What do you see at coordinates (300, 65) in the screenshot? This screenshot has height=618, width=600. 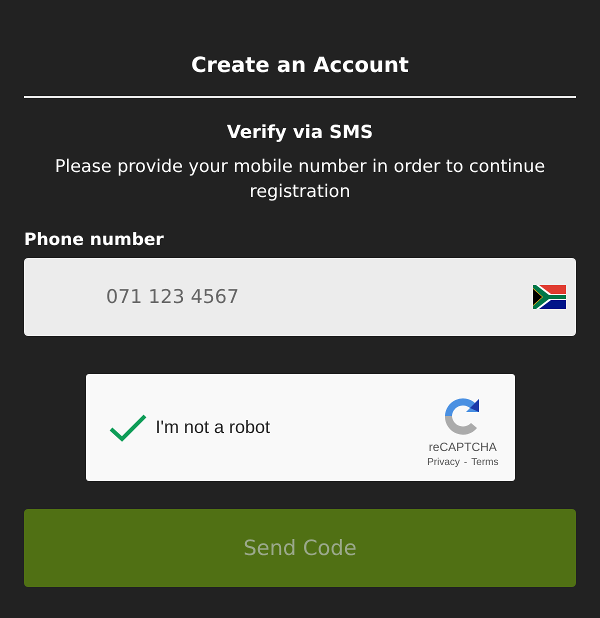 I see `page-title: Create an Account` at bounding box center [300, 65].